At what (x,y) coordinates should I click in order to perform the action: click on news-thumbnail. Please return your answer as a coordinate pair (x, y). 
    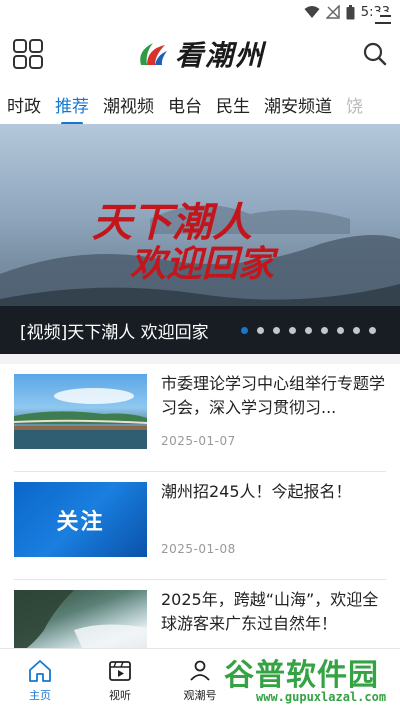
    Looking at the image, I should click on (80, 411).